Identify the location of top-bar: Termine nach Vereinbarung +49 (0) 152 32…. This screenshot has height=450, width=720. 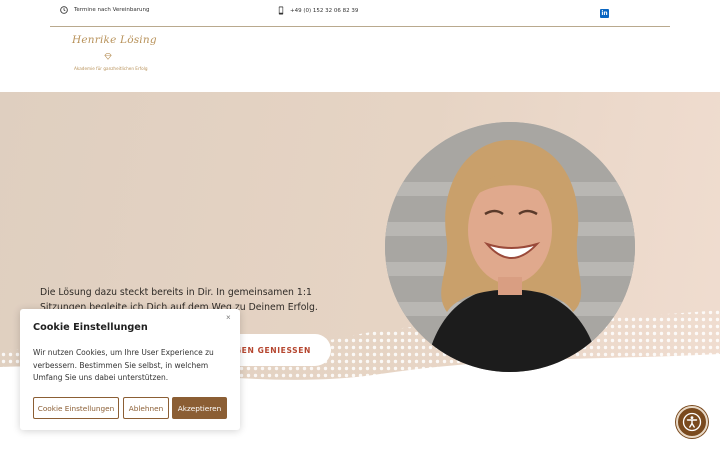
(360, 13).